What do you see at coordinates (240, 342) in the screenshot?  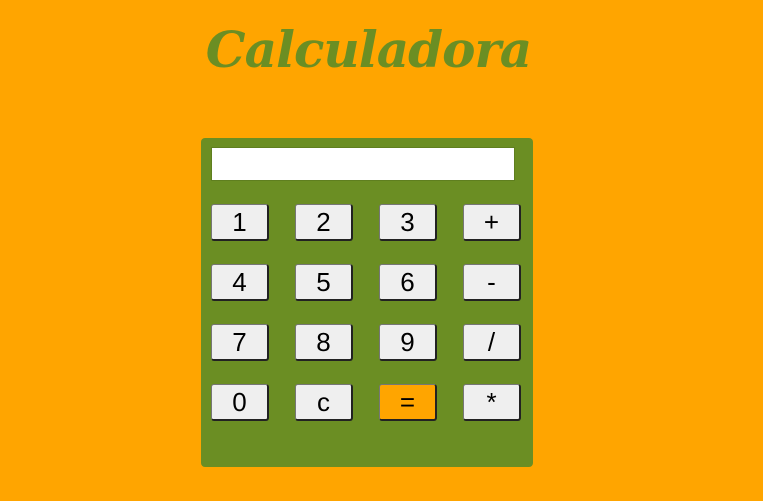 I see `key-7-button: 7` at bounding box center [240, 342].